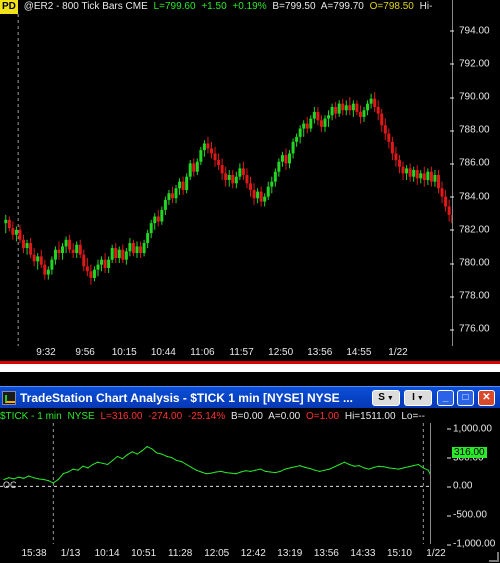 Image resolution: width=500 pixels, height=563 pixels. I want to click on close-icon: ✕, so click(486, 397).